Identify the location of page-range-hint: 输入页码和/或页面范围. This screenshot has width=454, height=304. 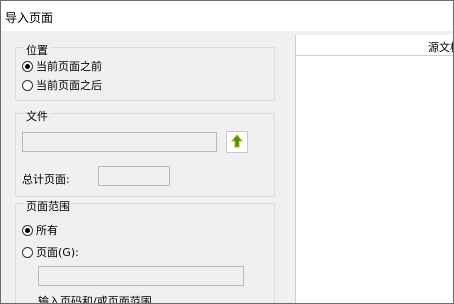
(95, 299).